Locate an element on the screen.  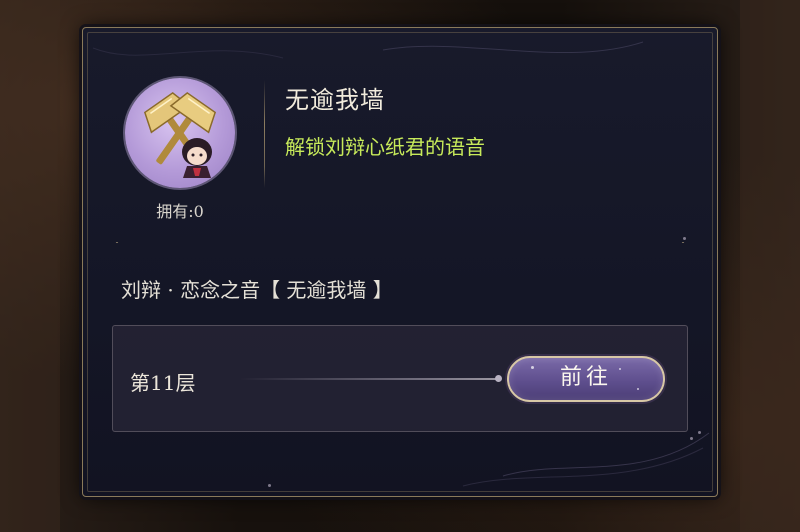
item-title: 无逾我墙 is located at coordinates (335, 100).